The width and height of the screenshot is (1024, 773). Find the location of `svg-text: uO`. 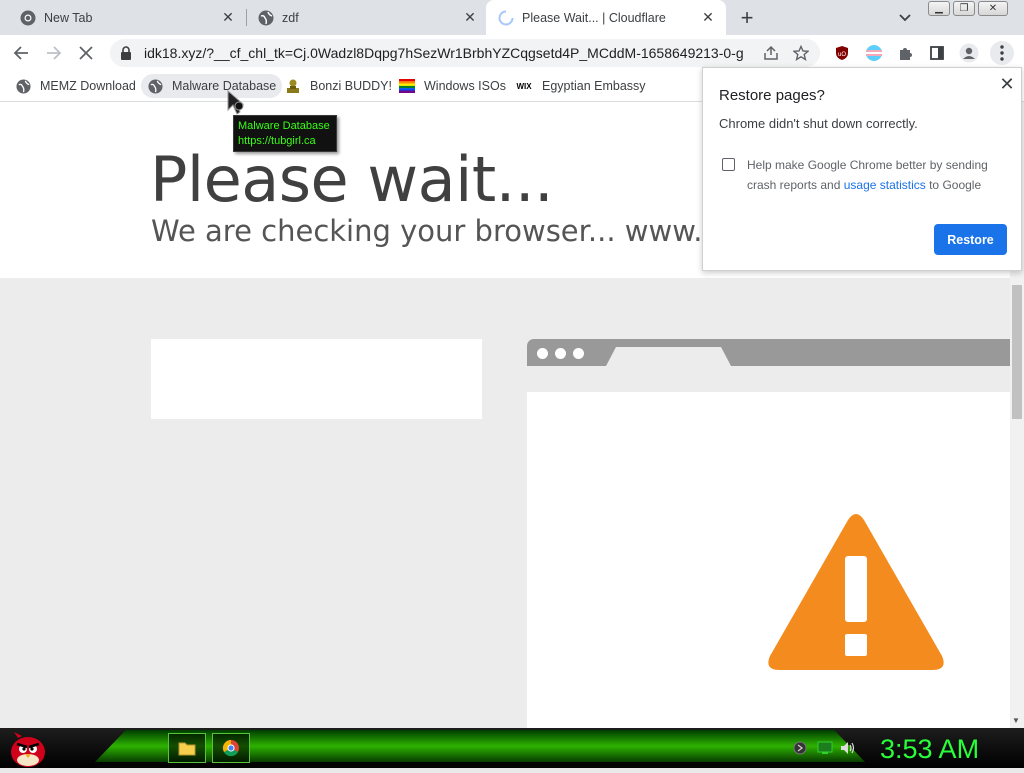

svg-text: uO is located at coordinates (842, 55).